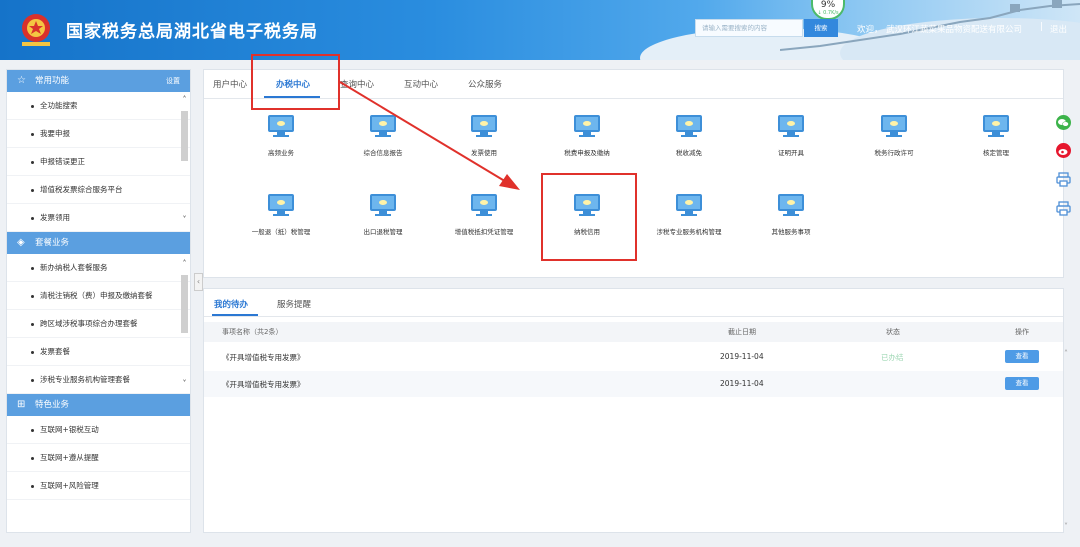  What do you see at coordinates (633, 332) in the screenshot?
I see `table-header: 事项名称（共2条） 截止日期 状态 操作` at bounding box center [633, 332].